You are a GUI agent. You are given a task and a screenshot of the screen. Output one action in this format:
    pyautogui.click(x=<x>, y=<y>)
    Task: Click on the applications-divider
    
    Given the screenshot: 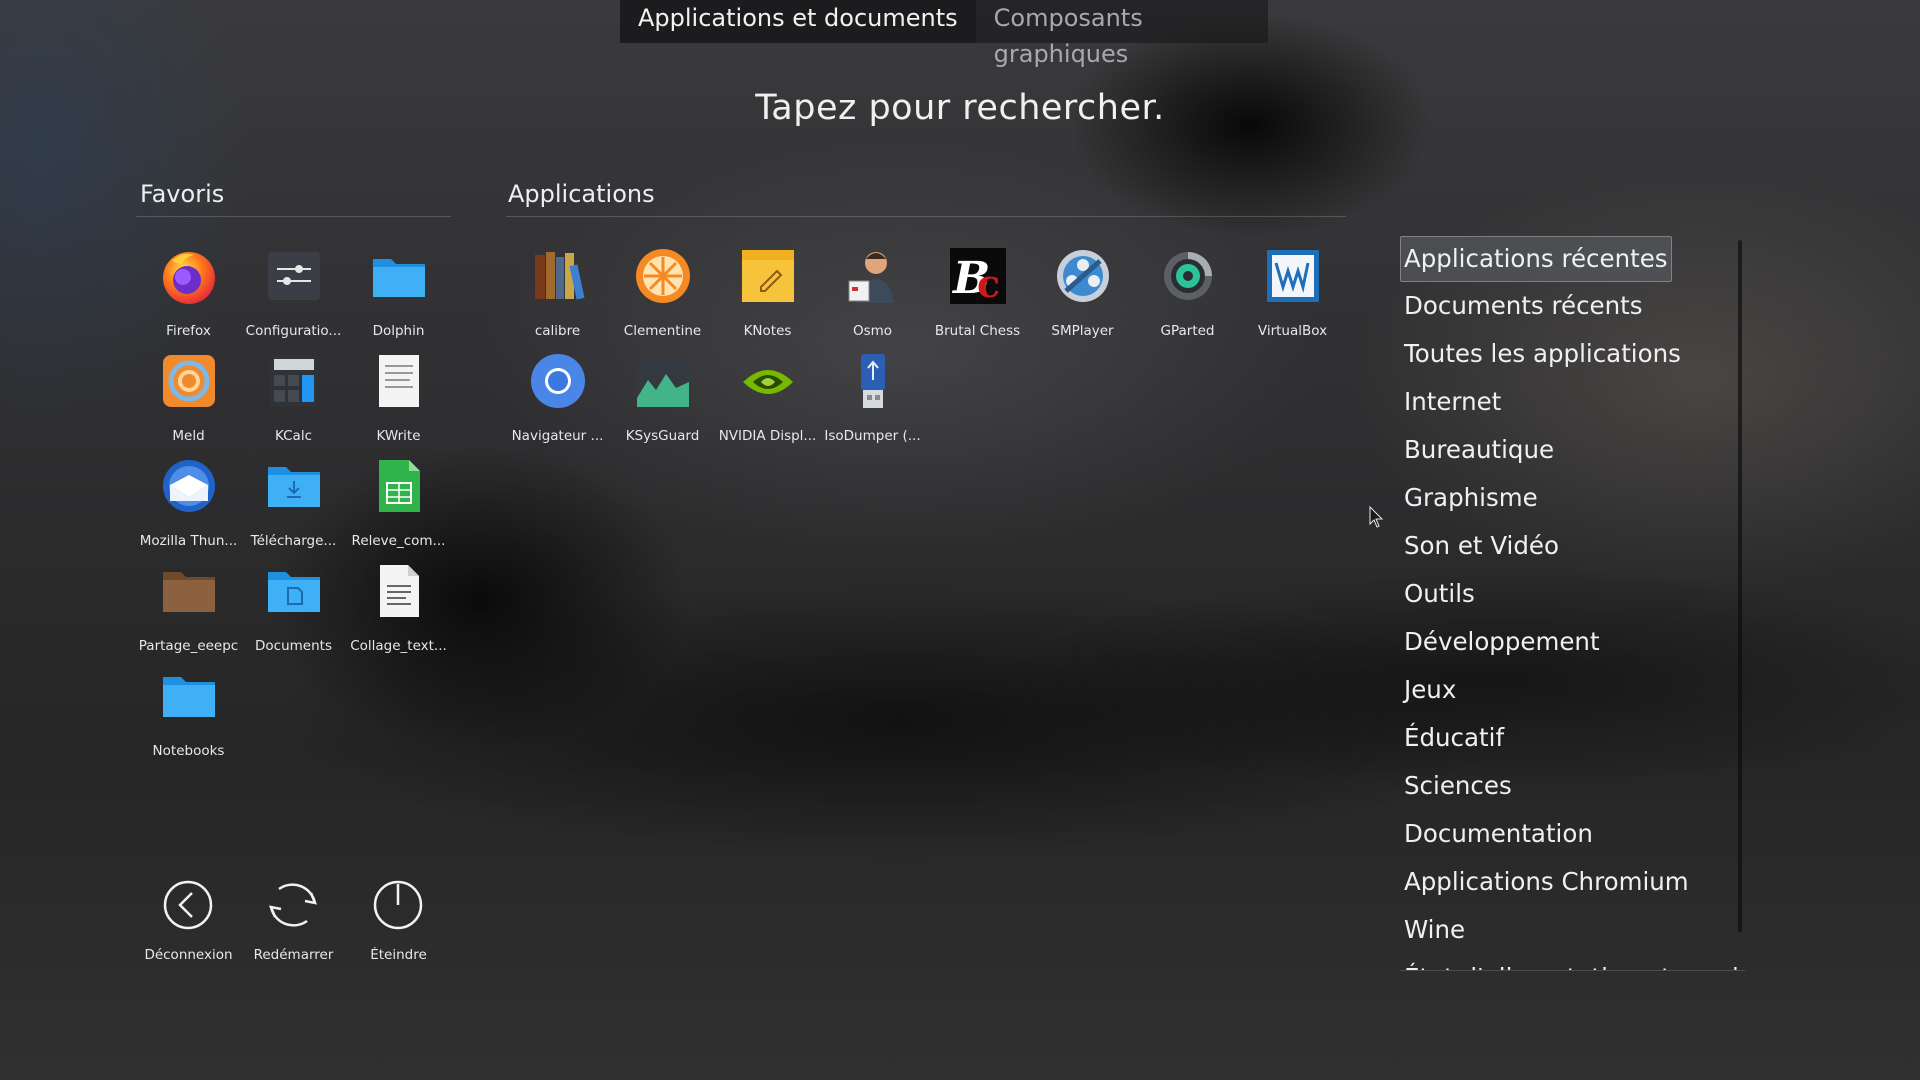 What is the action you would take?
    pyautogui.click(x=926, y=216)
    